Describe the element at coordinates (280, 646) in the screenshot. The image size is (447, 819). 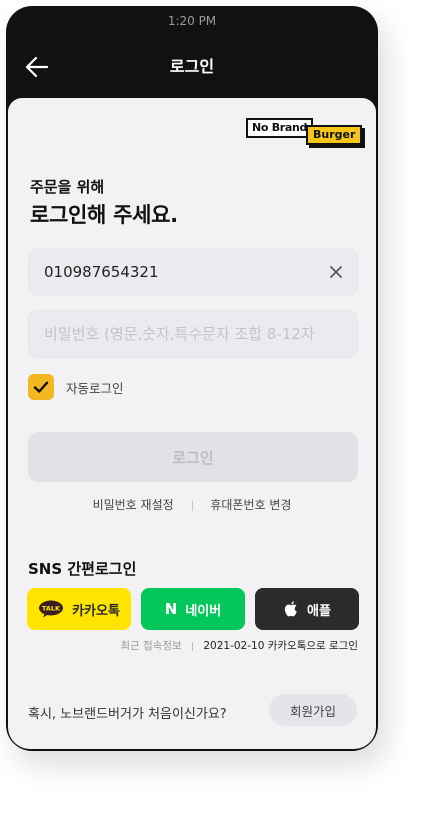
I see `recent-login-value: 2021-02-10 카카오톡으로 로그인` at that location.